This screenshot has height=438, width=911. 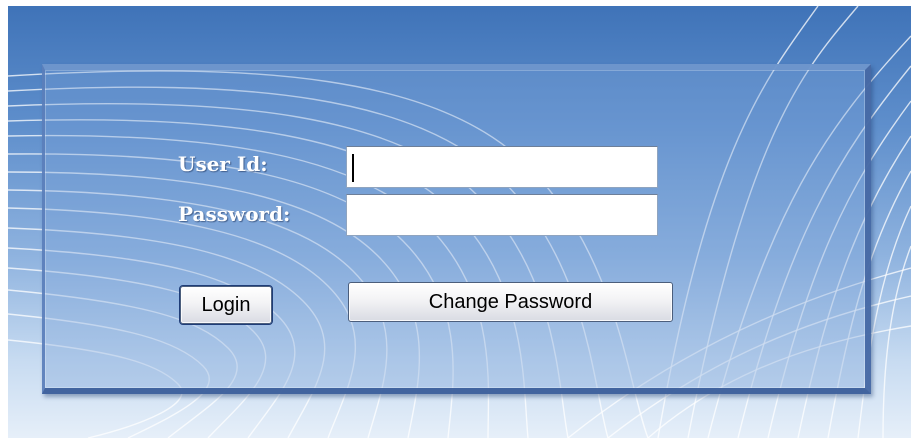 I want to click on user-id-label: User Id:, so click(x=223, y=164).